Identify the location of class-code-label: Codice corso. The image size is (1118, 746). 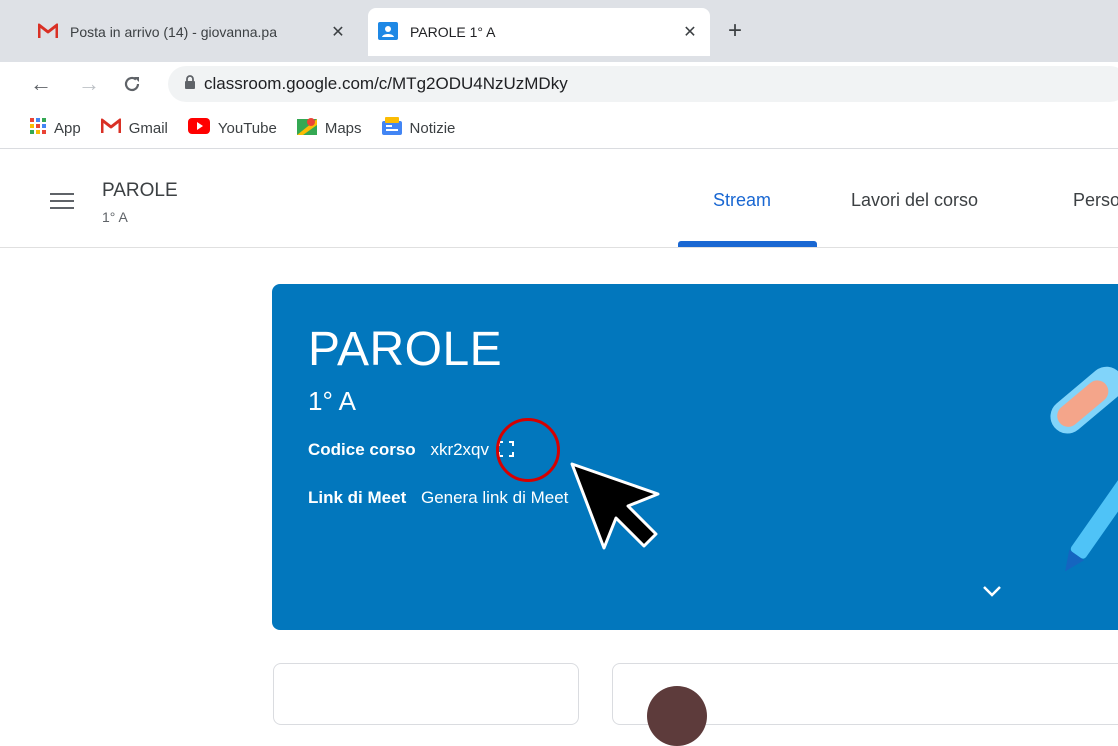
(362, 449).